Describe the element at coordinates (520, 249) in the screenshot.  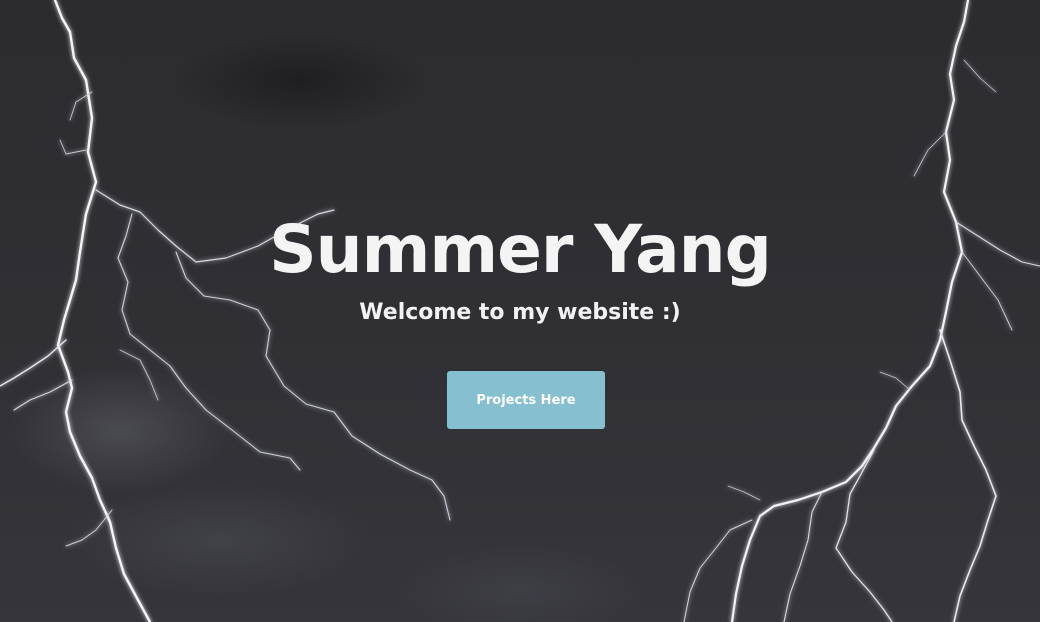
I see `site-title: Summer Yang` at that location.